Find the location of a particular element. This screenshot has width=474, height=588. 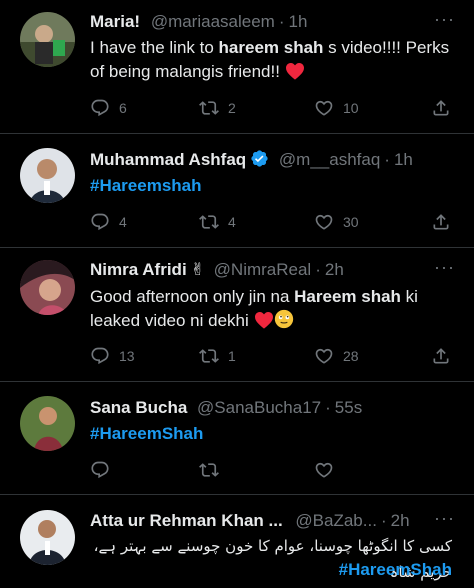

tweet-text-highlight: hareem shah is located at coordinates (271, 47).